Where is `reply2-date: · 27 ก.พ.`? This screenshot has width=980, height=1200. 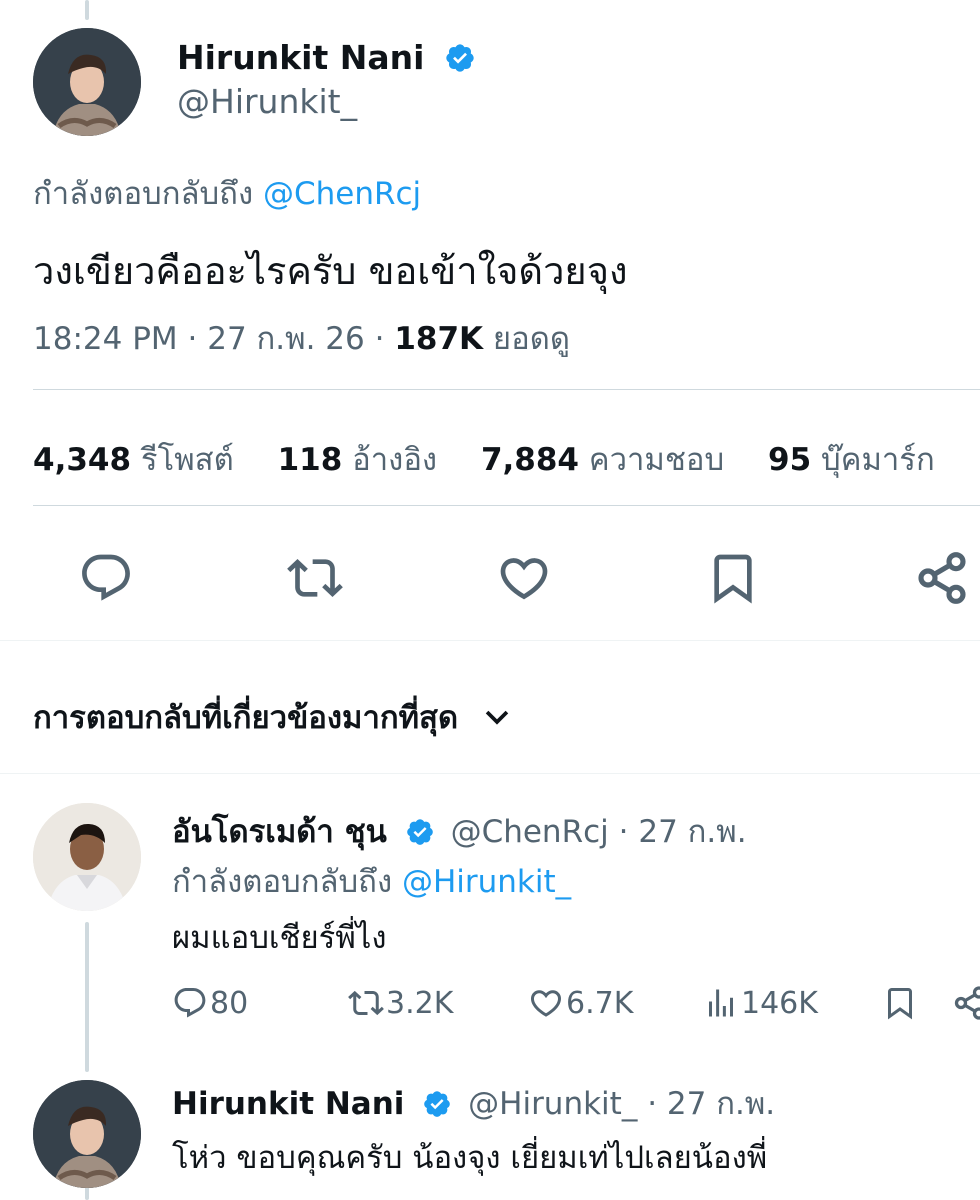
reply2-date: · 27 ก.พ. is located at coordinates (711, 1104).